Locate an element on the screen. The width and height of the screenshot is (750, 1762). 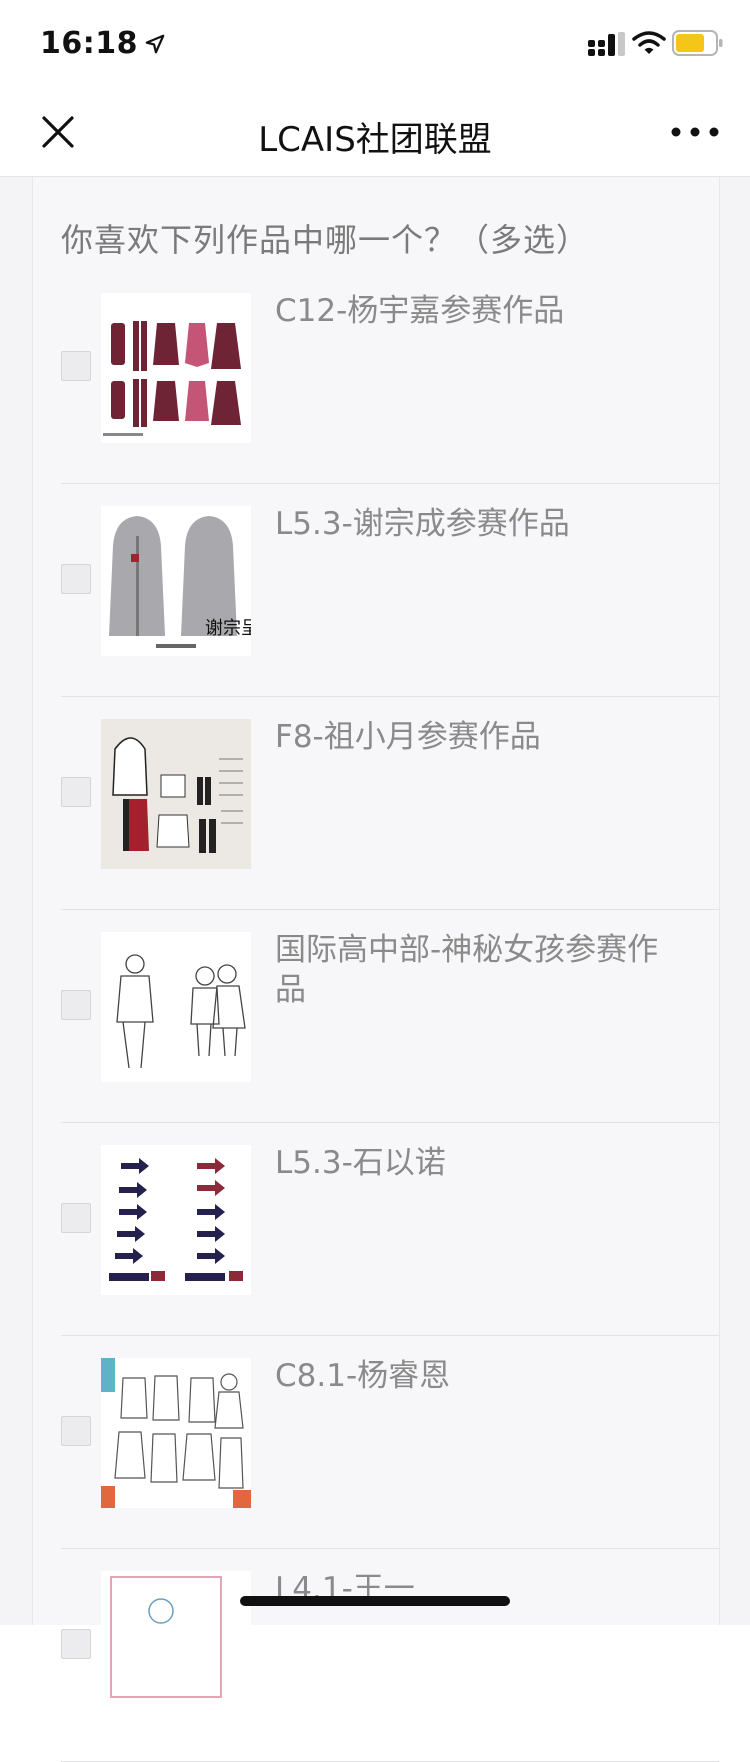
option-thumbnail: 谢宗呈 is located at coordinates (176, 581).